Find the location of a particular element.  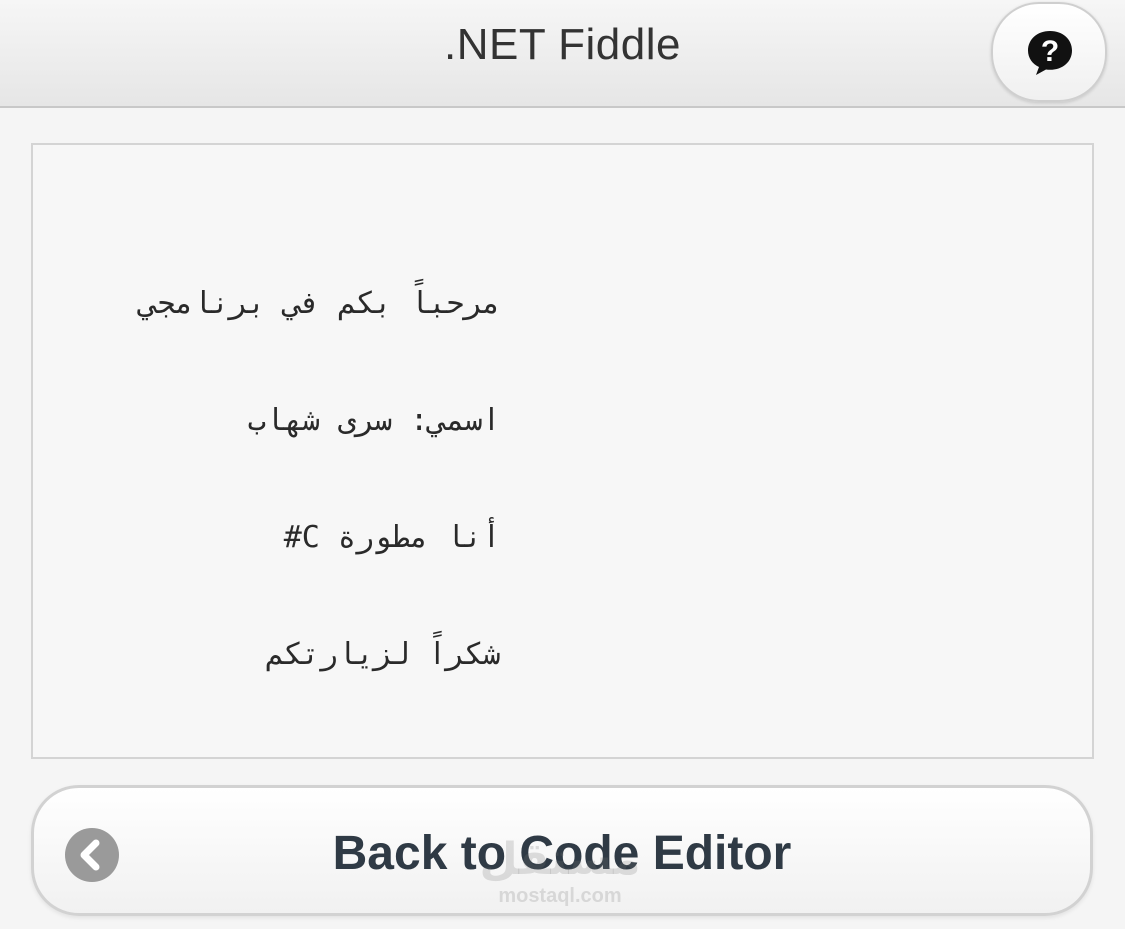

back-to-code-editor-button: Back to Code Editor is located at coordinates (562, 850).